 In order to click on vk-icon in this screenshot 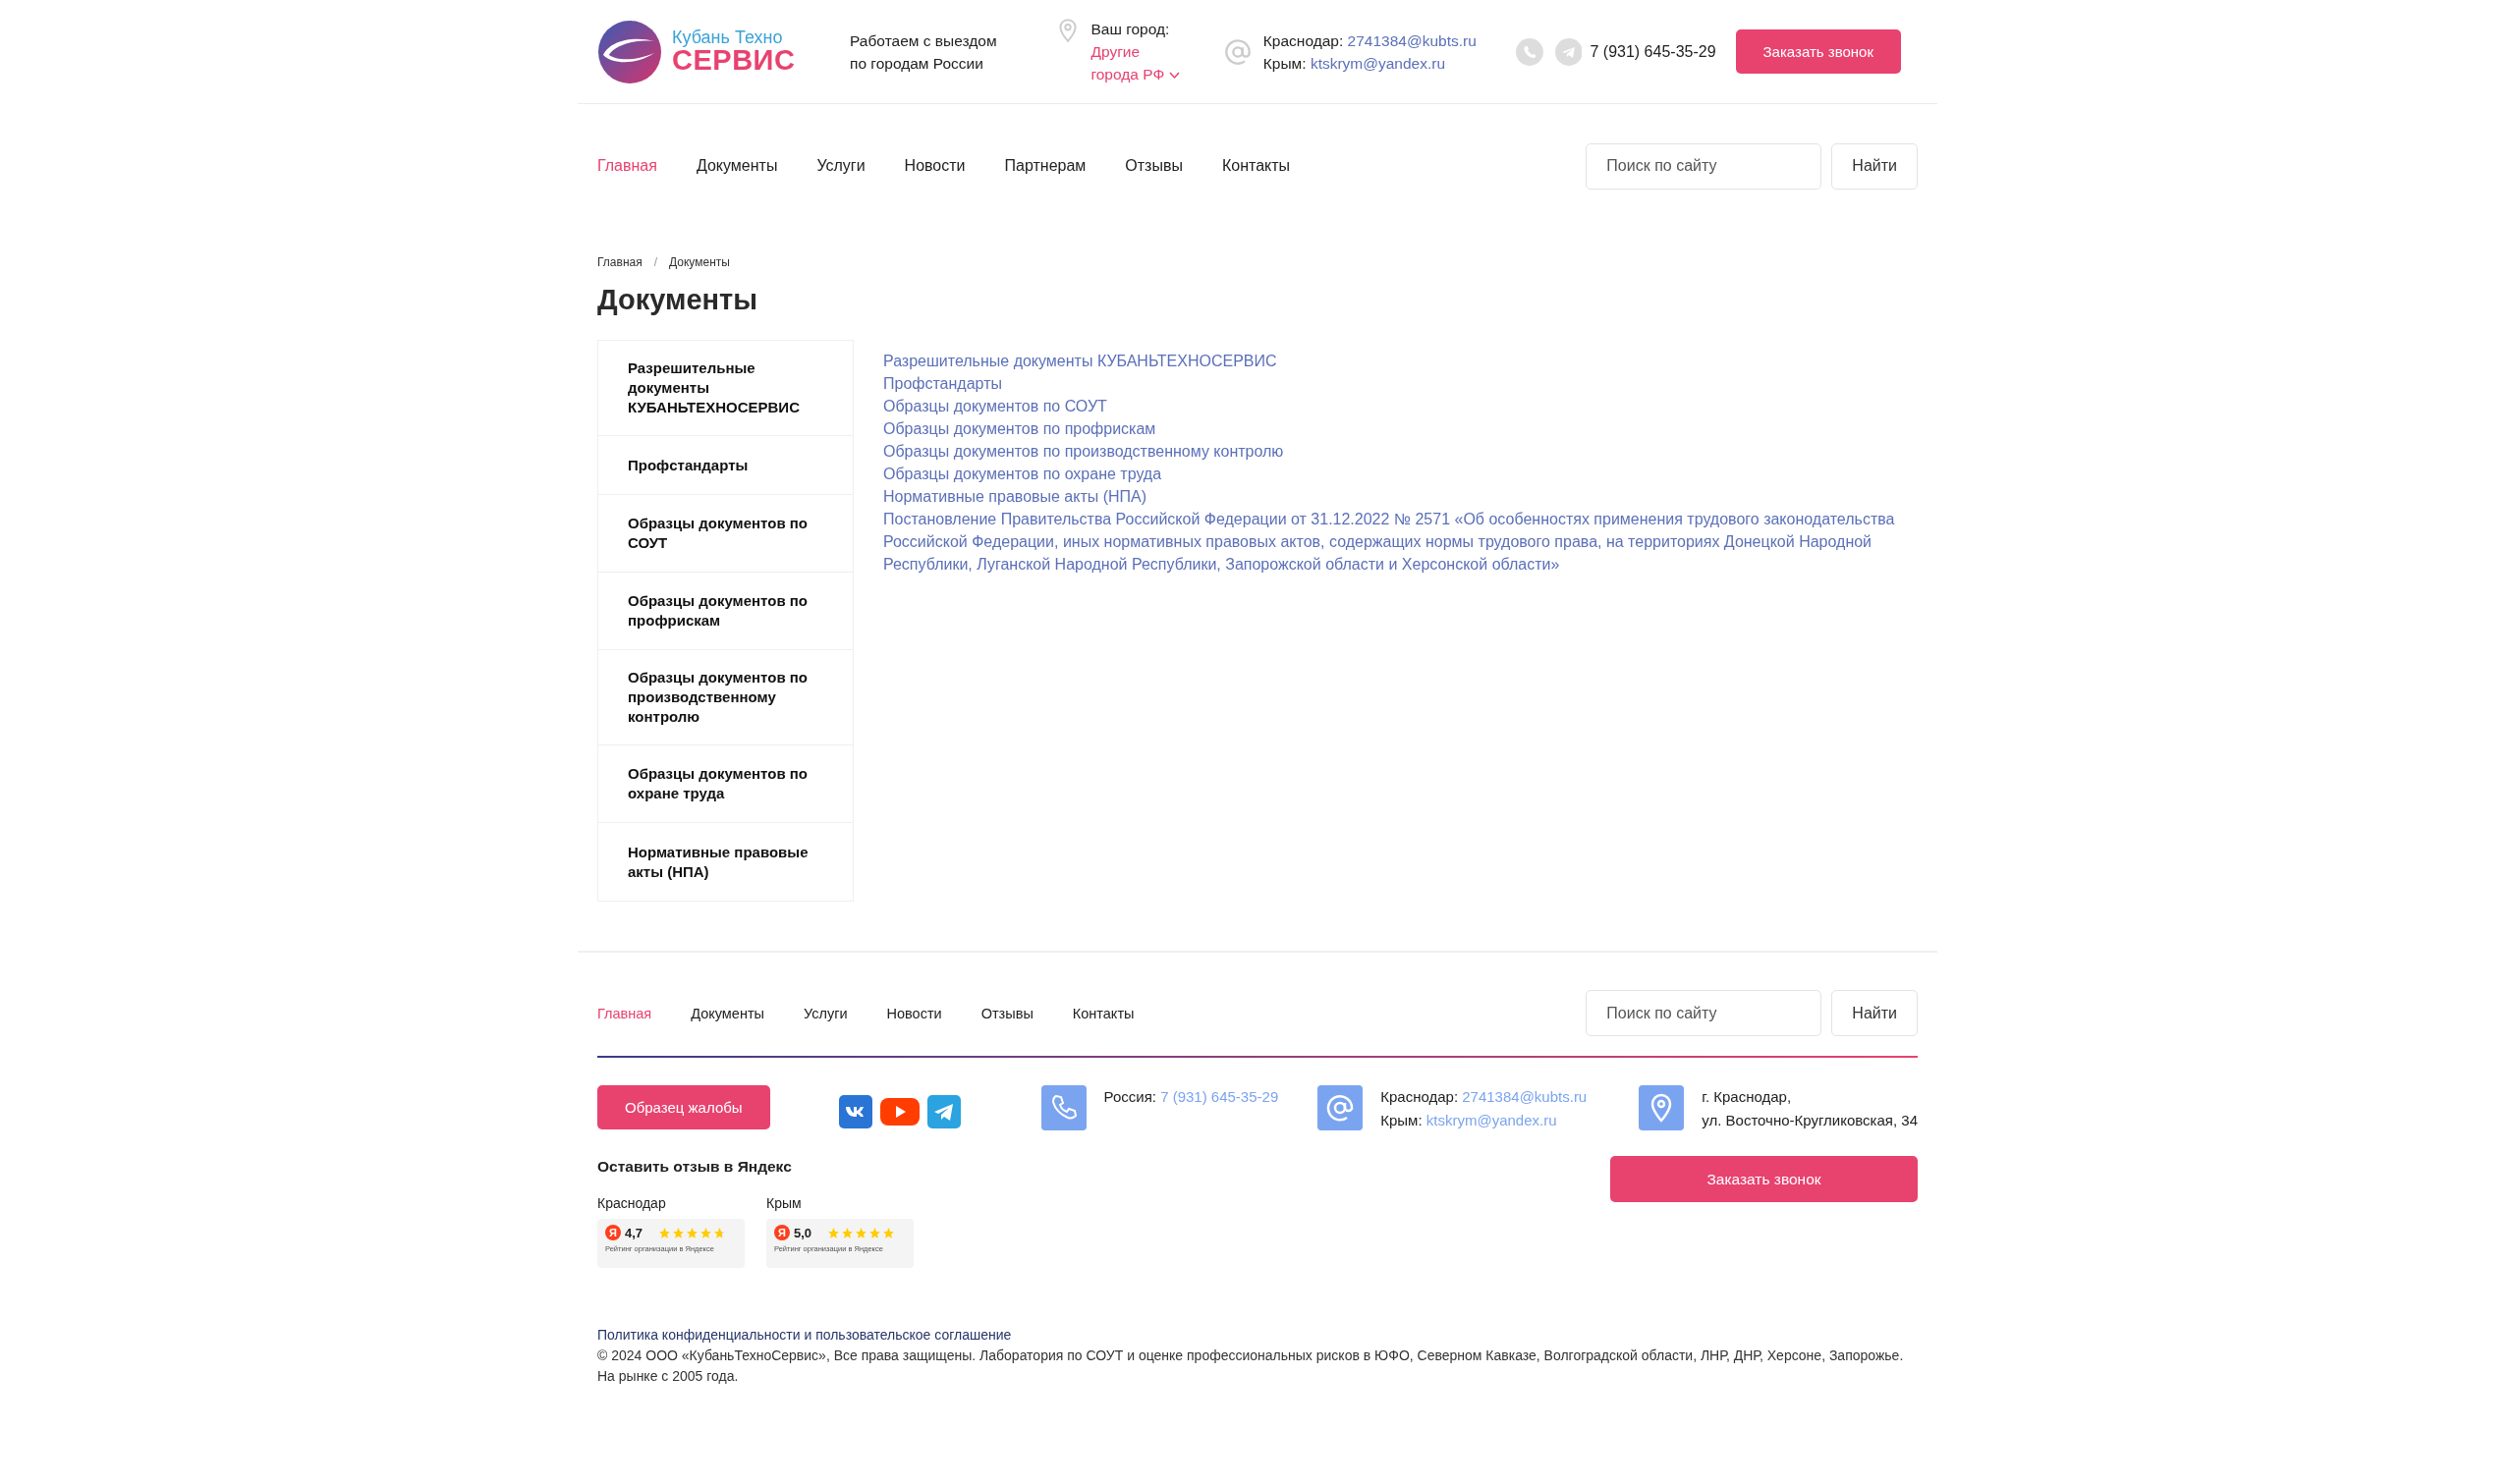, I will do `click(855, 1111)`.